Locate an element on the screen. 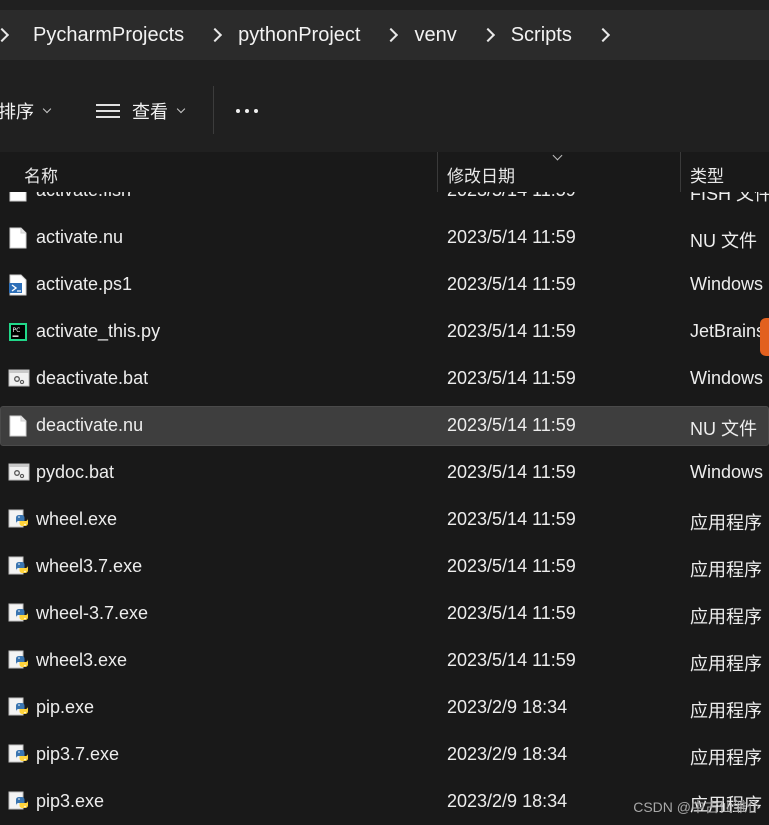 The image size is (769, 825). breadcrumb-item-pythonproject: pythonProject is located at coordinates (299, 35).